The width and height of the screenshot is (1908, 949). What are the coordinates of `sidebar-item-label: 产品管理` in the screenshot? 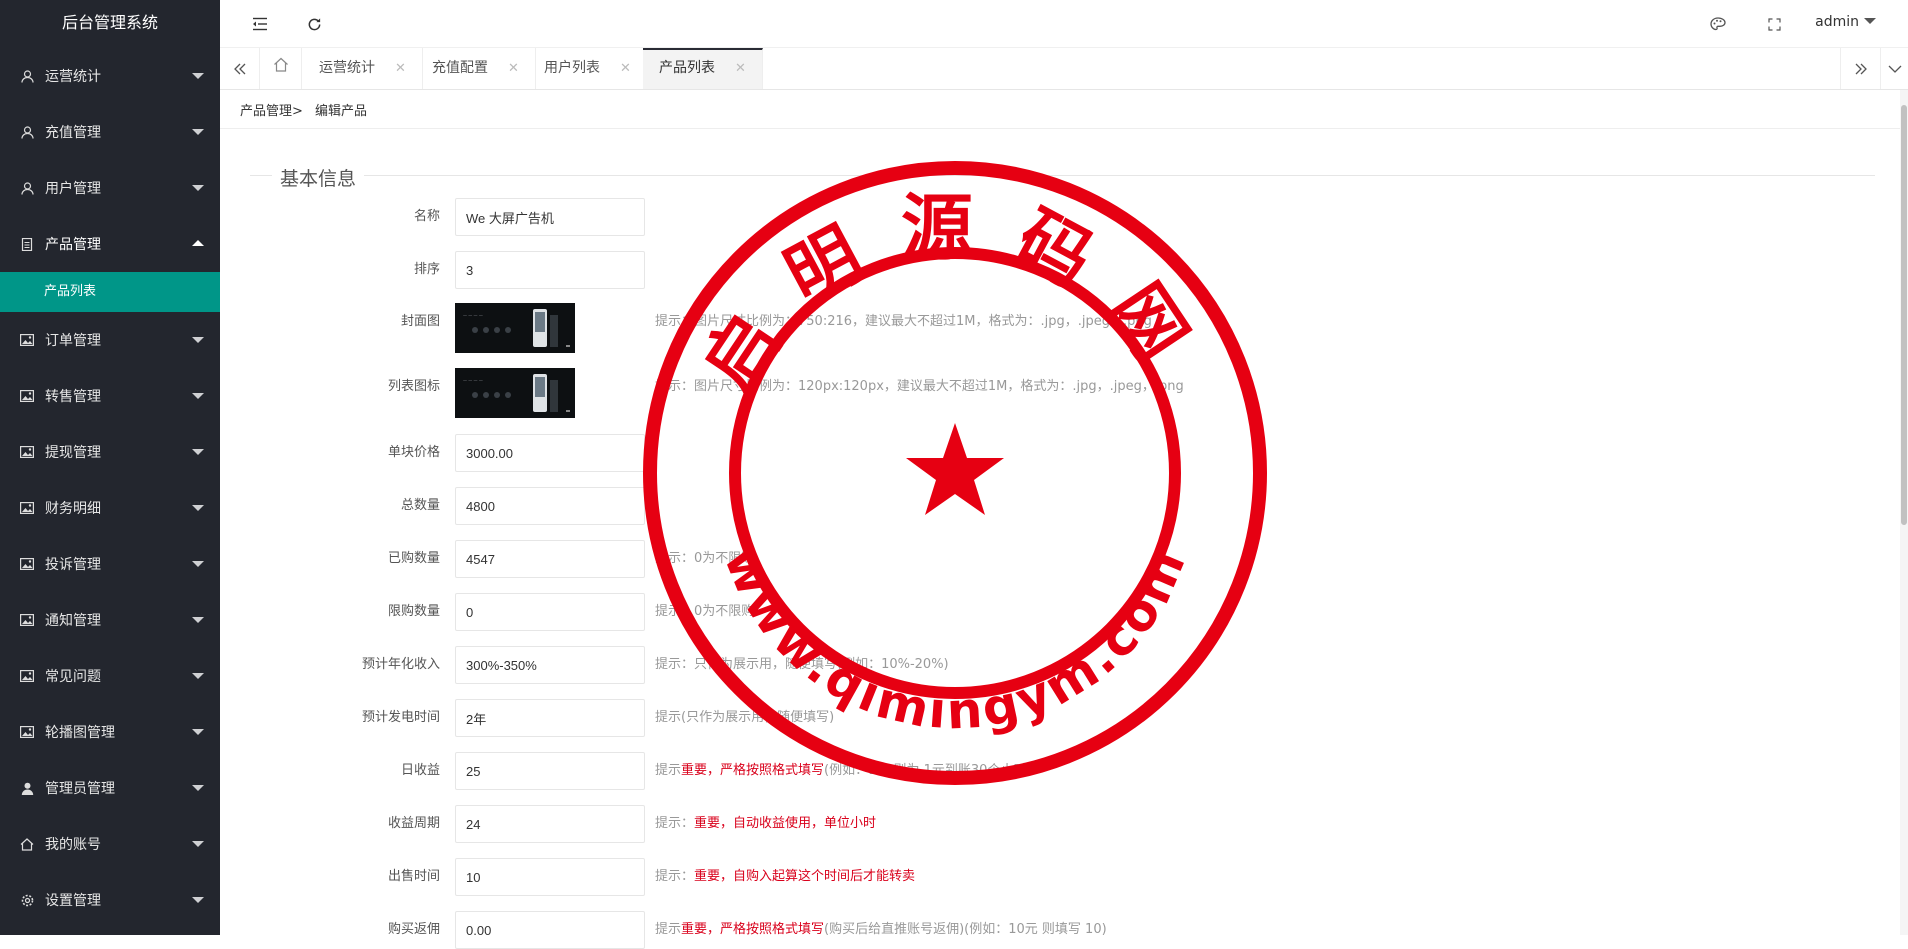 It's located at (73, 245).